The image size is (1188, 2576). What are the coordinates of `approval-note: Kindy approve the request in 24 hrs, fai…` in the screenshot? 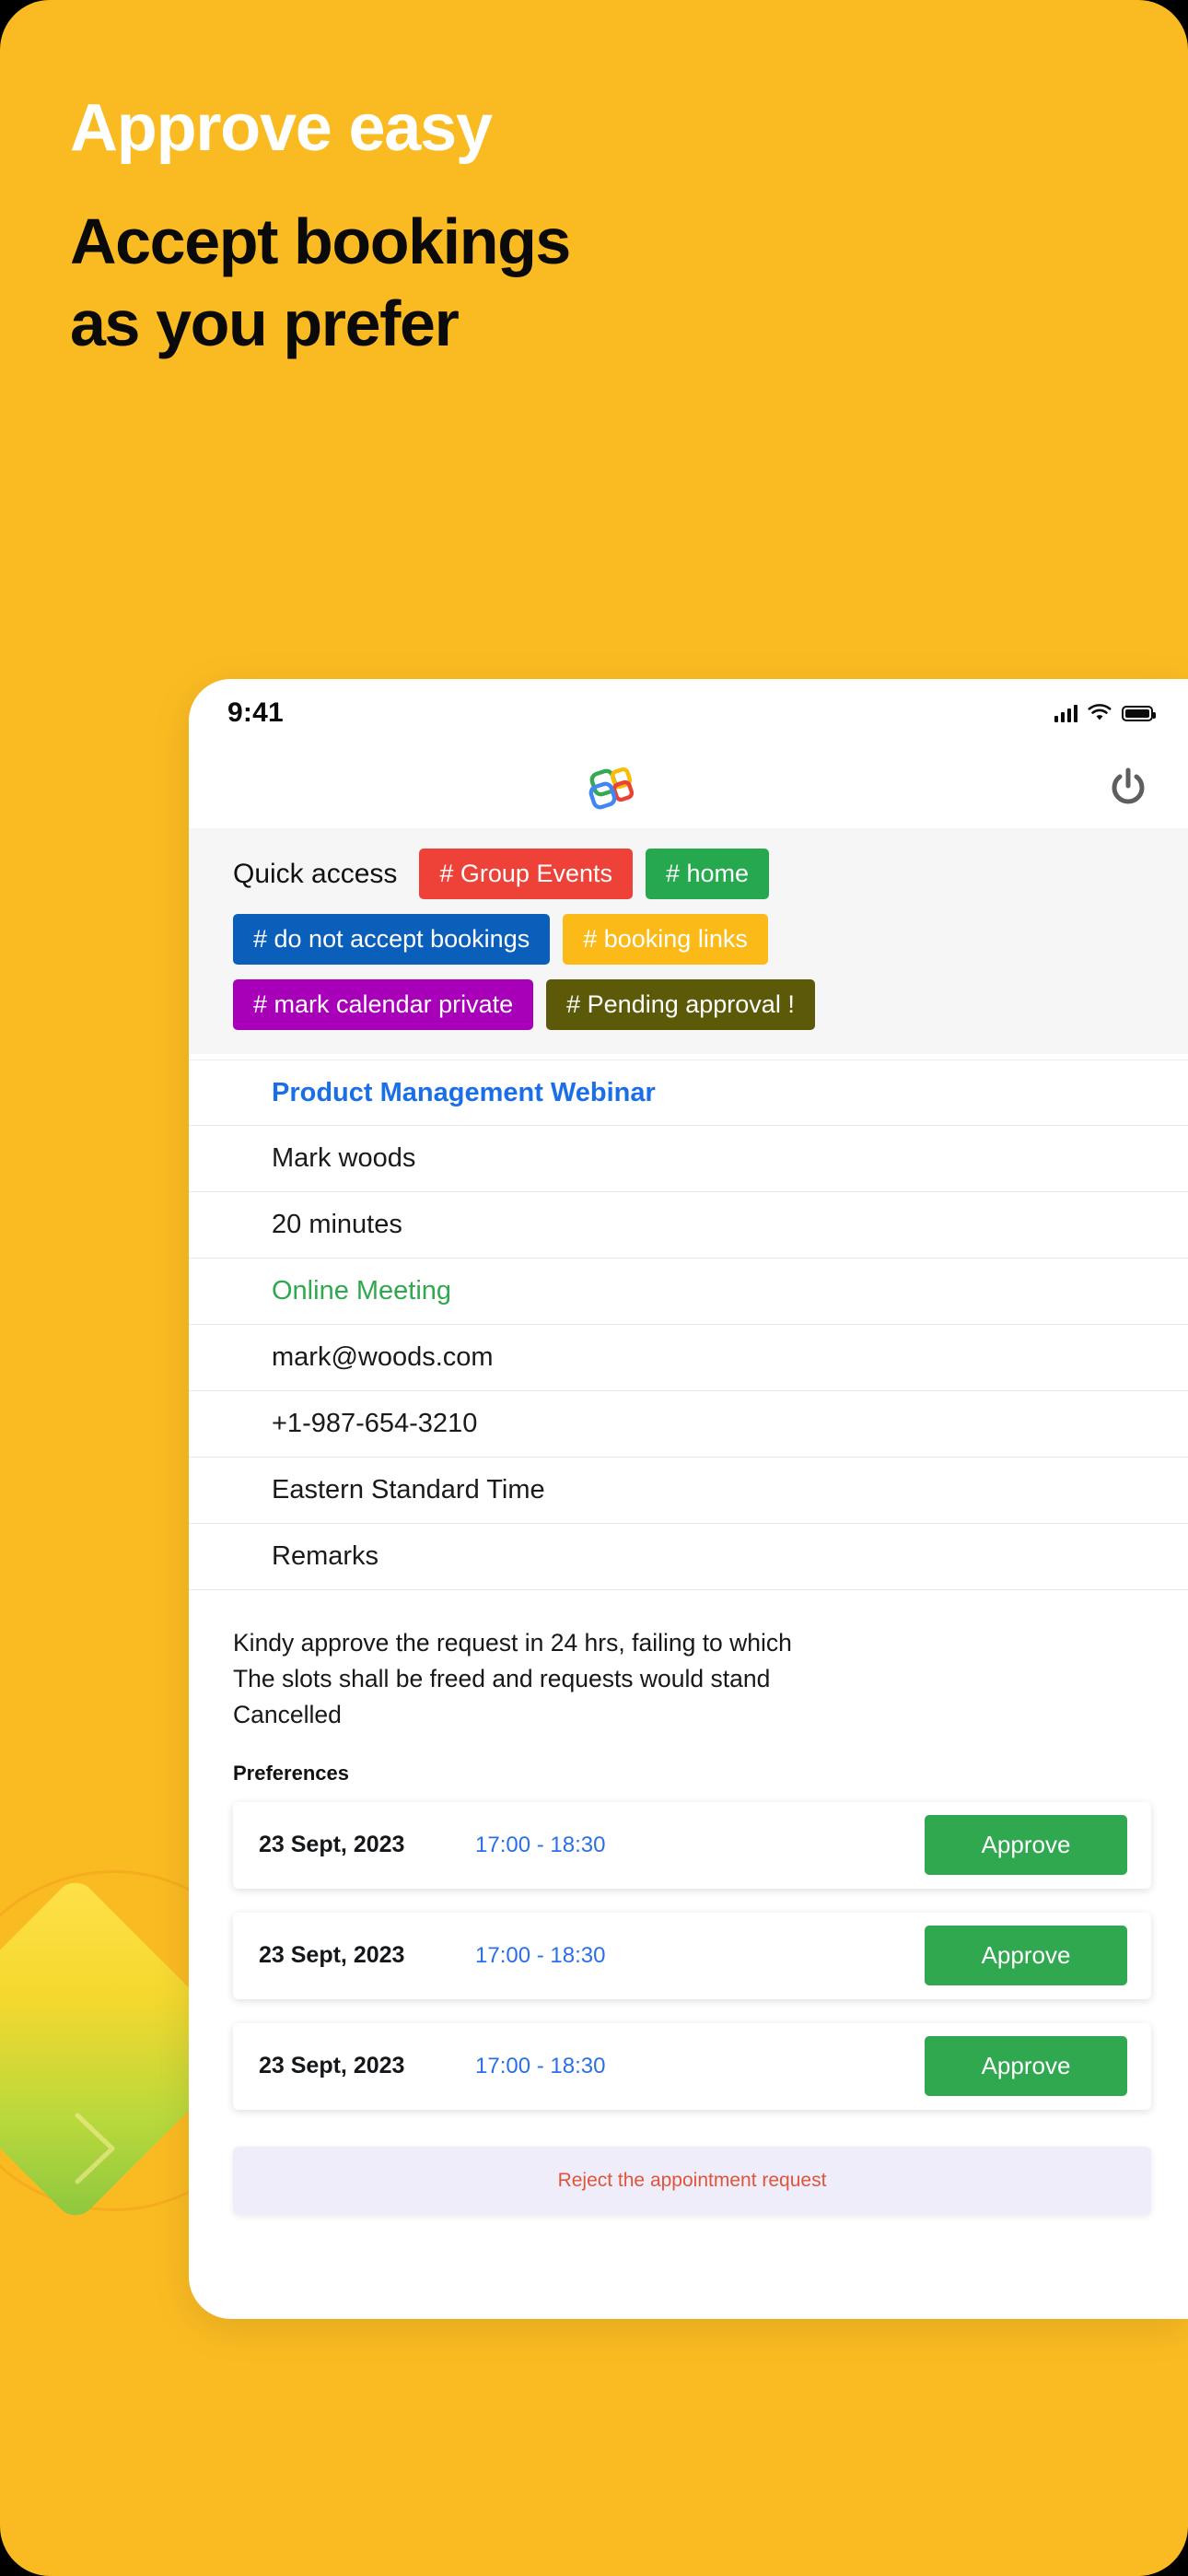 It's located at (688, 1662).